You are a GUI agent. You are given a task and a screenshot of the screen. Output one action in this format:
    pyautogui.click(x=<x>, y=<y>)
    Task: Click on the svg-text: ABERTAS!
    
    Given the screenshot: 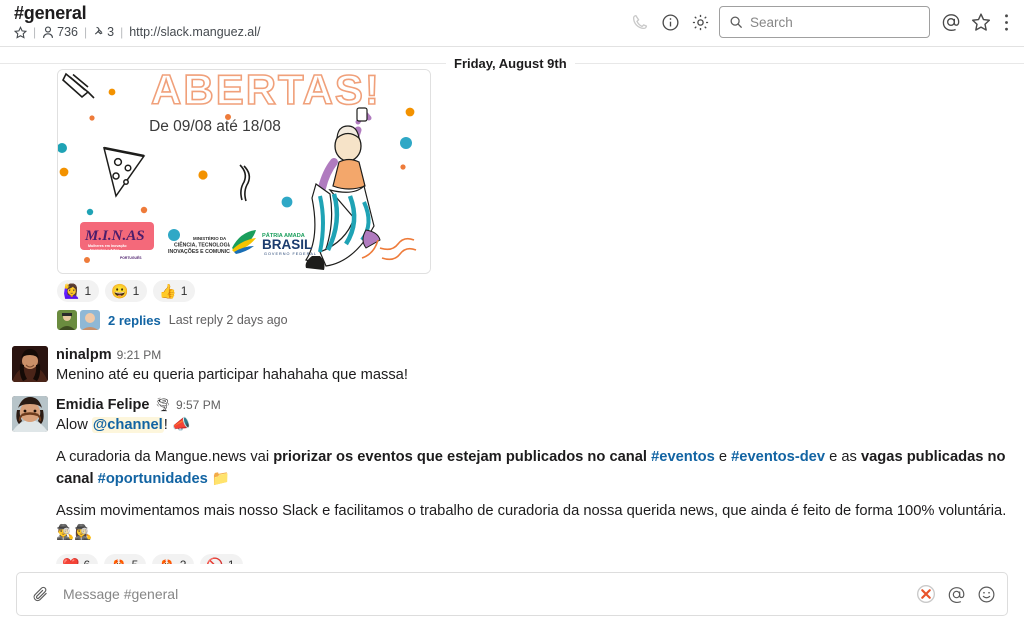 What is the action you would take?
    pyautogui.click(x=266, y=91)
    